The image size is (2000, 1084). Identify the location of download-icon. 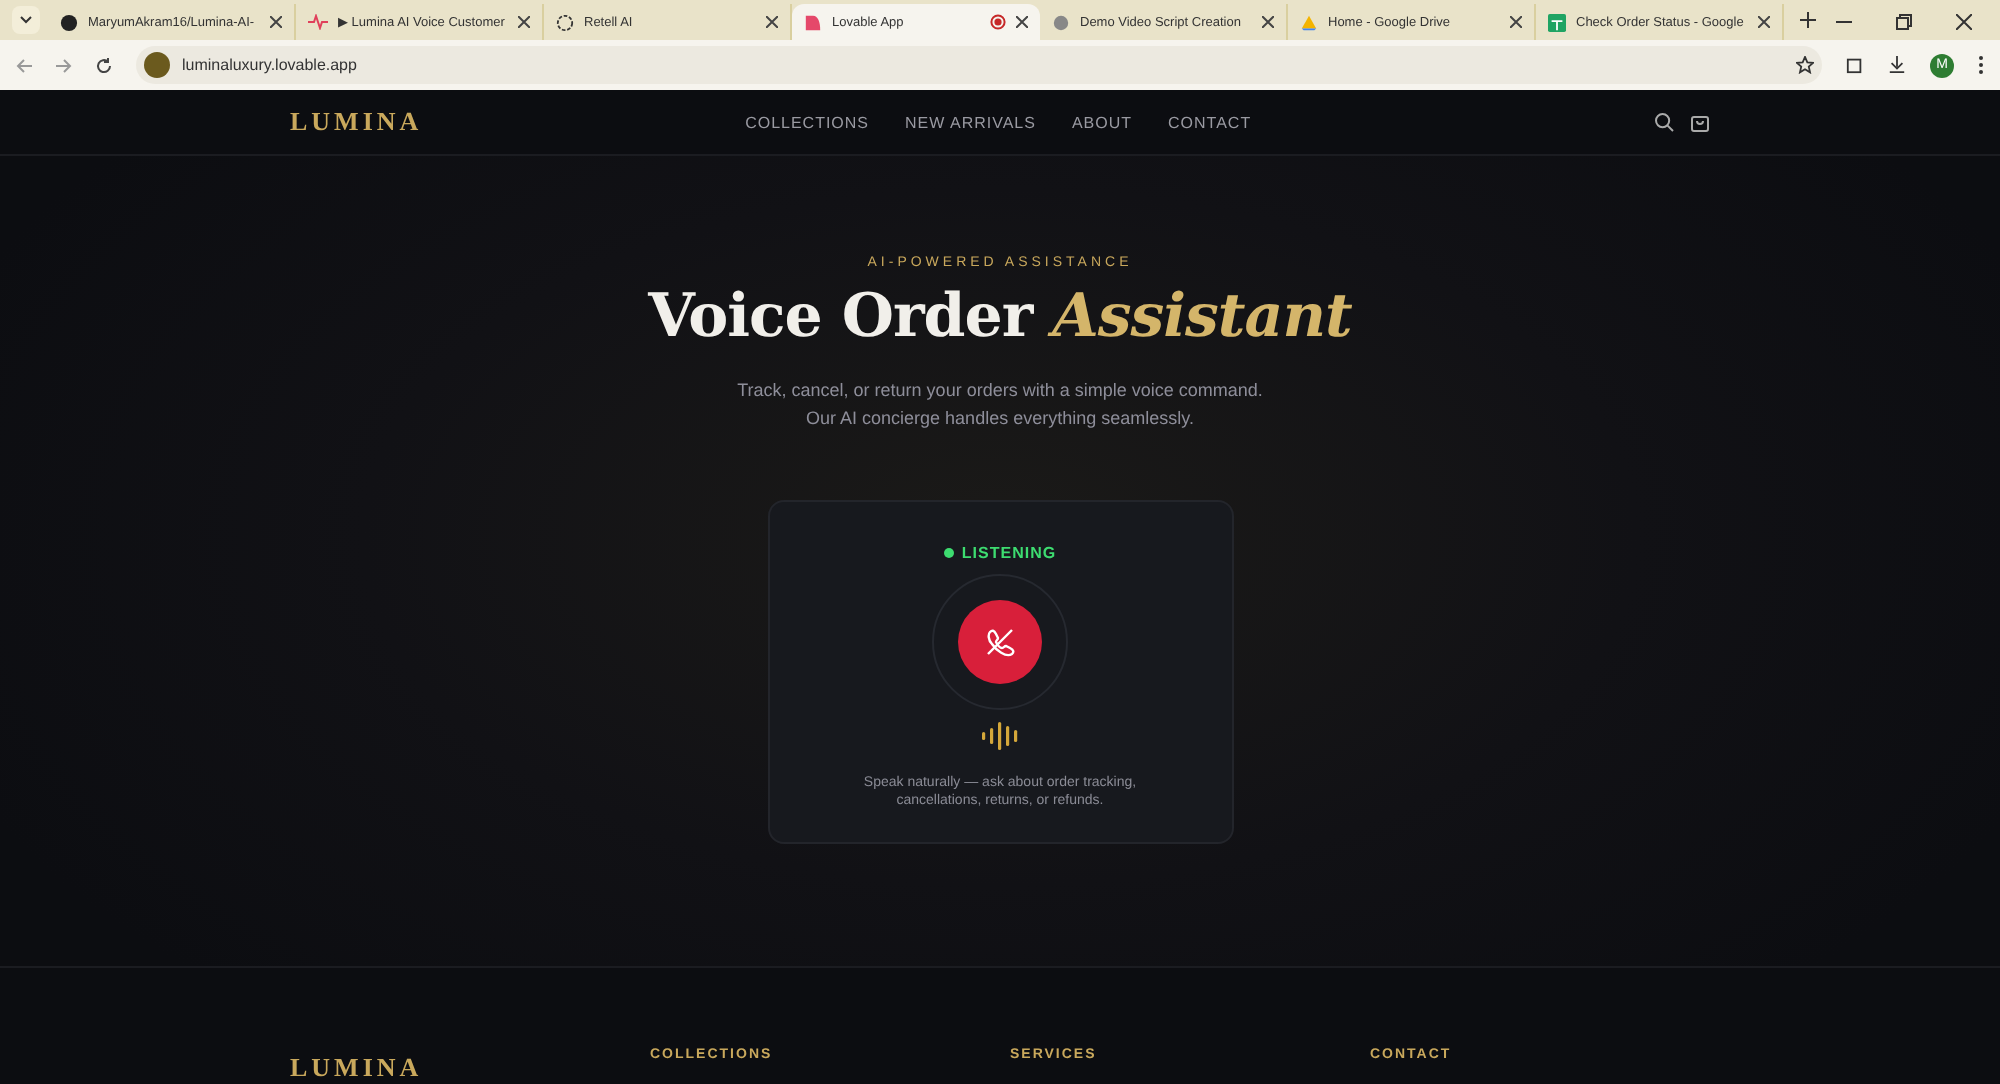
(1897, 65).